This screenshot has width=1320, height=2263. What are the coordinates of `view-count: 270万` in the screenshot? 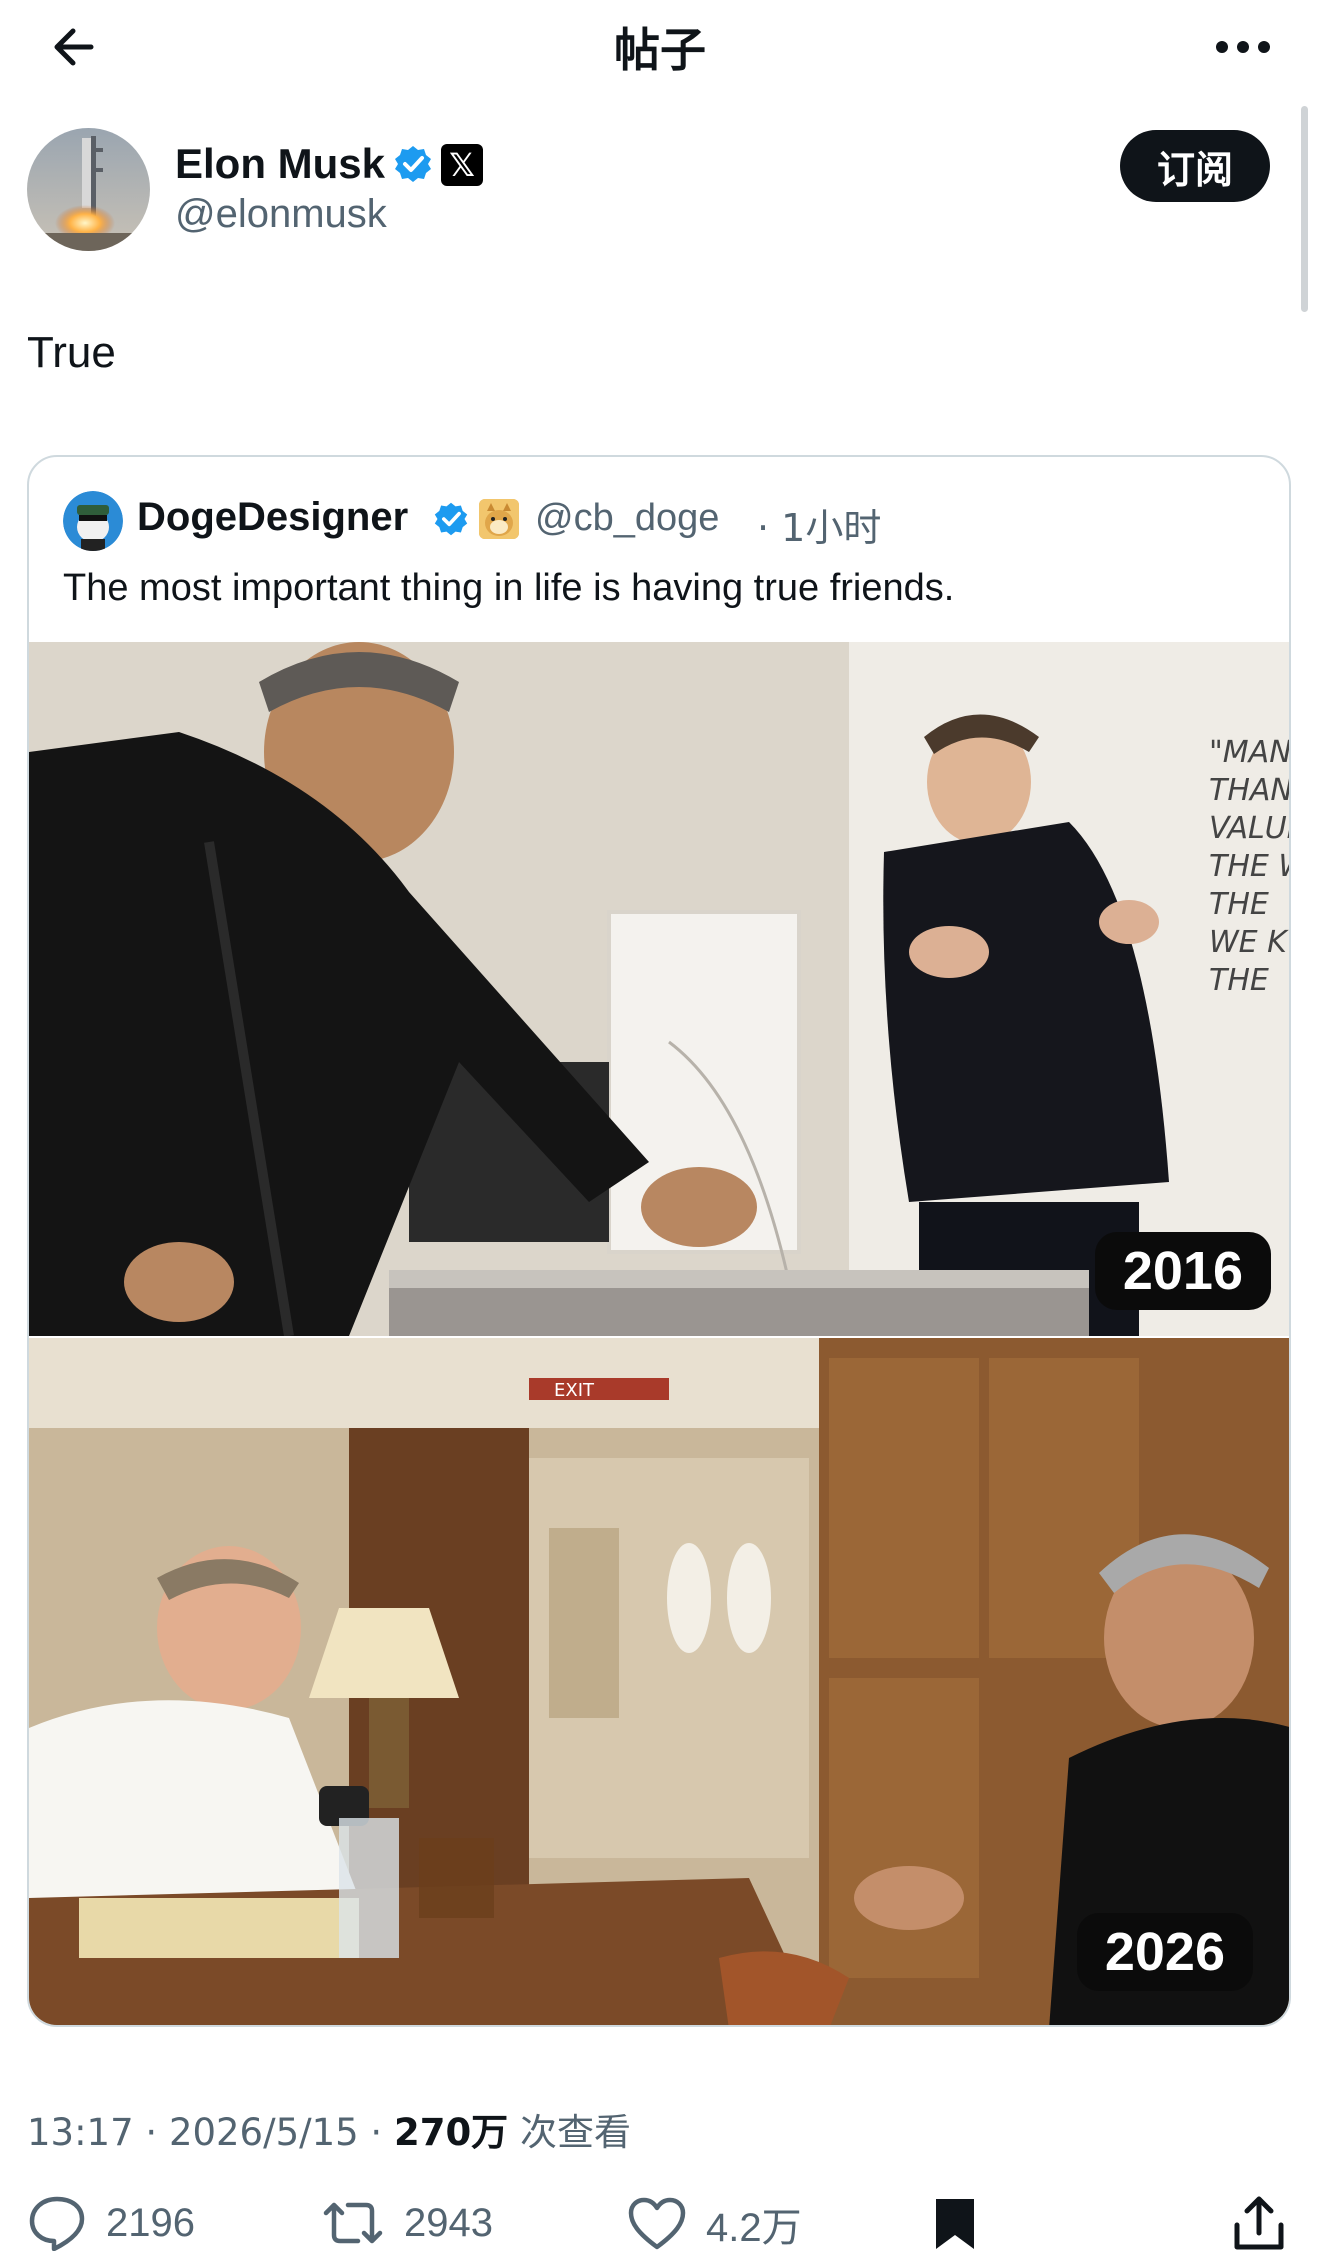 It's located at (451, 2132).